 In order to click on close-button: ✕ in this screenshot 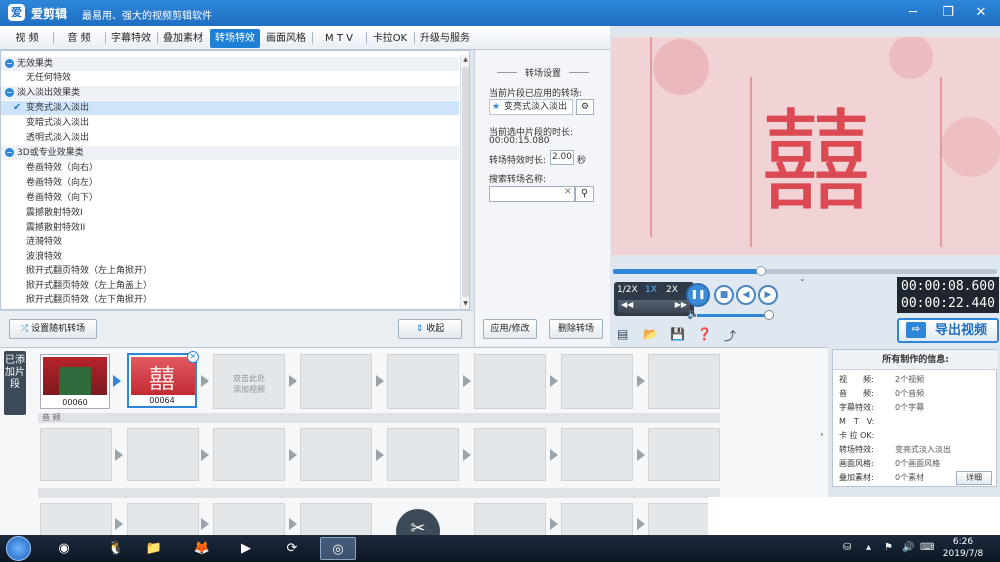, I will do `click(981, 13)`.